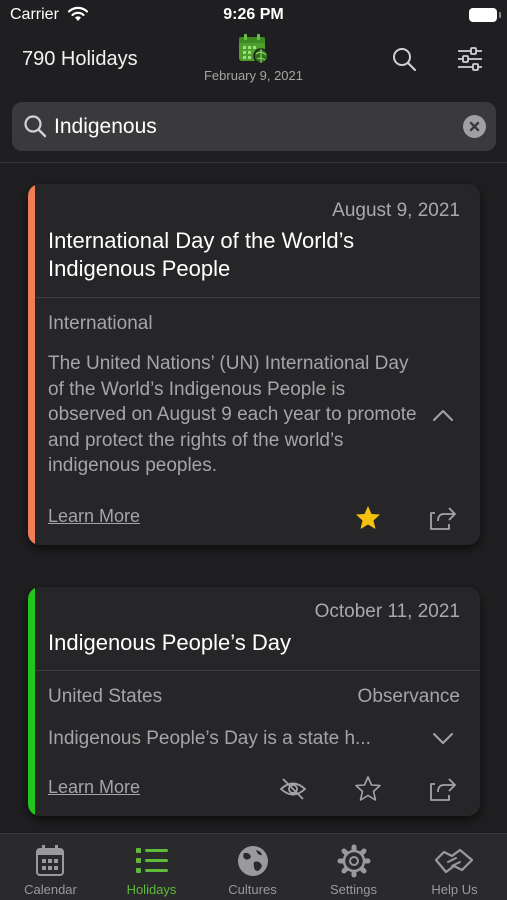 Image resolution: width=507 pixels, height=900 pixels. What do you see at coordinates (470, 59) in the screenshot?
I see `filter-sliders-icon` at bounding box center [470, 59].